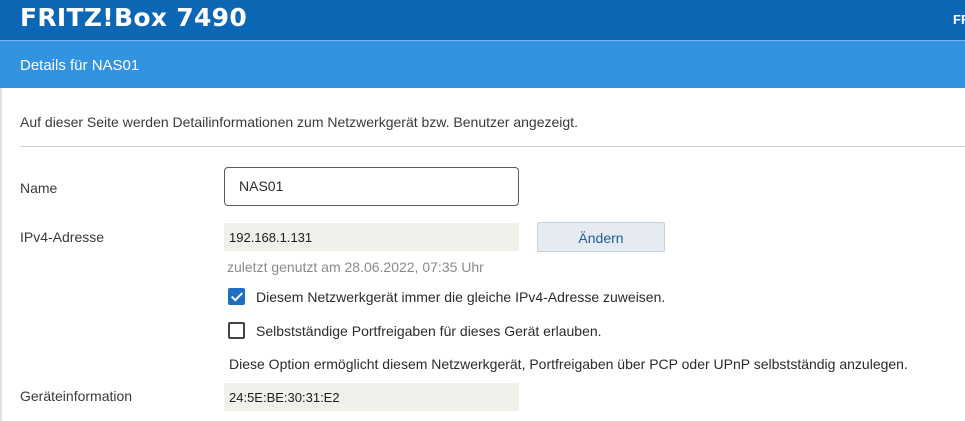  Describe the element at coordinates (133, 17) in the screenshot. I see `brand-title: FRITZ!Box 7490` at that location.